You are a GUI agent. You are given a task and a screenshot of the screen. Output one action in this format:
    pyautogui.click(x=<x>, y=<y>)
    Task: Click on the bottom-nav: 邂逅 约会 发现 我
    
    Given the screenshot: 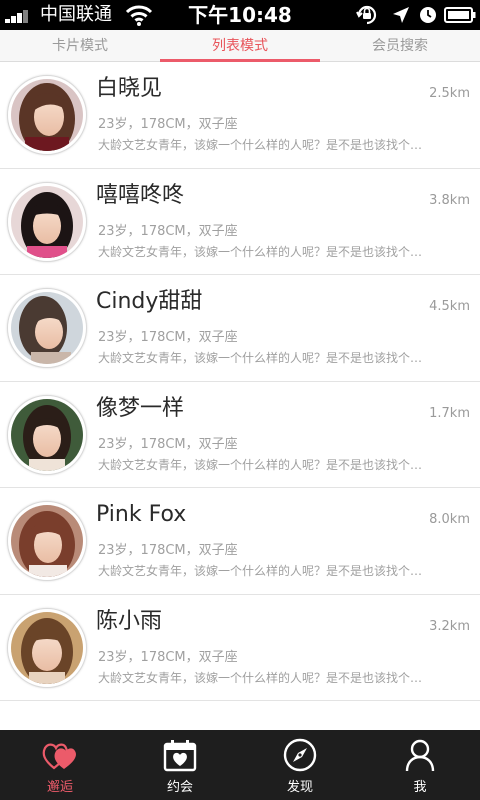 What is the action you would take?
    pyautogui.click(x=240, y=765)
    